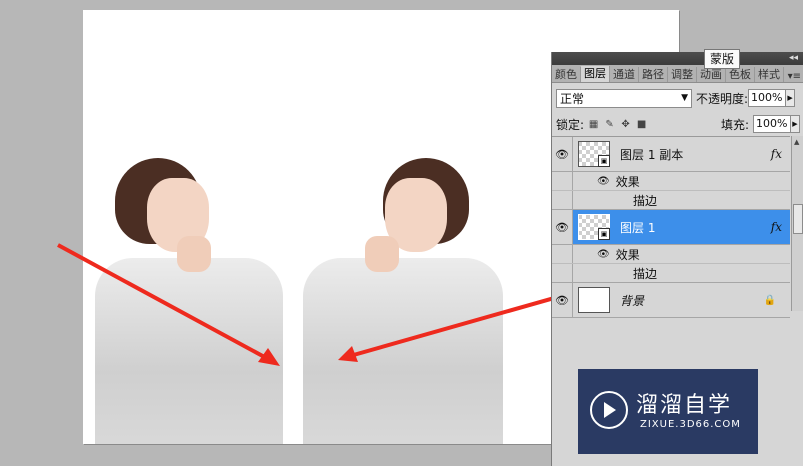 The width and height of the screenshot is (803, 466). Describe the element at coordinates (653, 74) in the screenshot. I see `tab-paths: 路径` at that location.